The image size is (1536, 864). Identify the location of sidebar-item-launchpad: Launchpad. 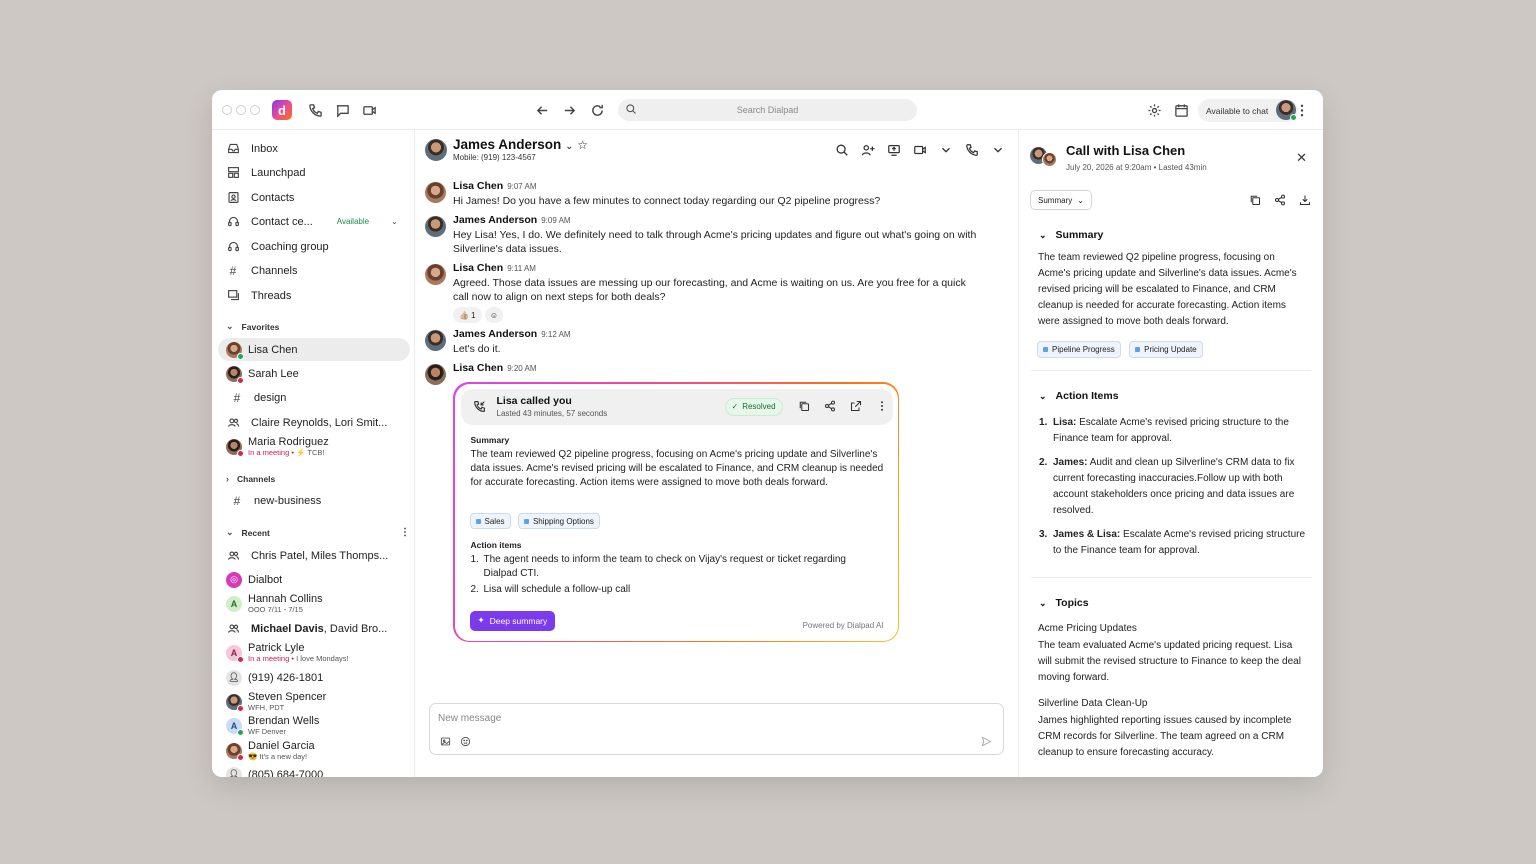
(314, 172).